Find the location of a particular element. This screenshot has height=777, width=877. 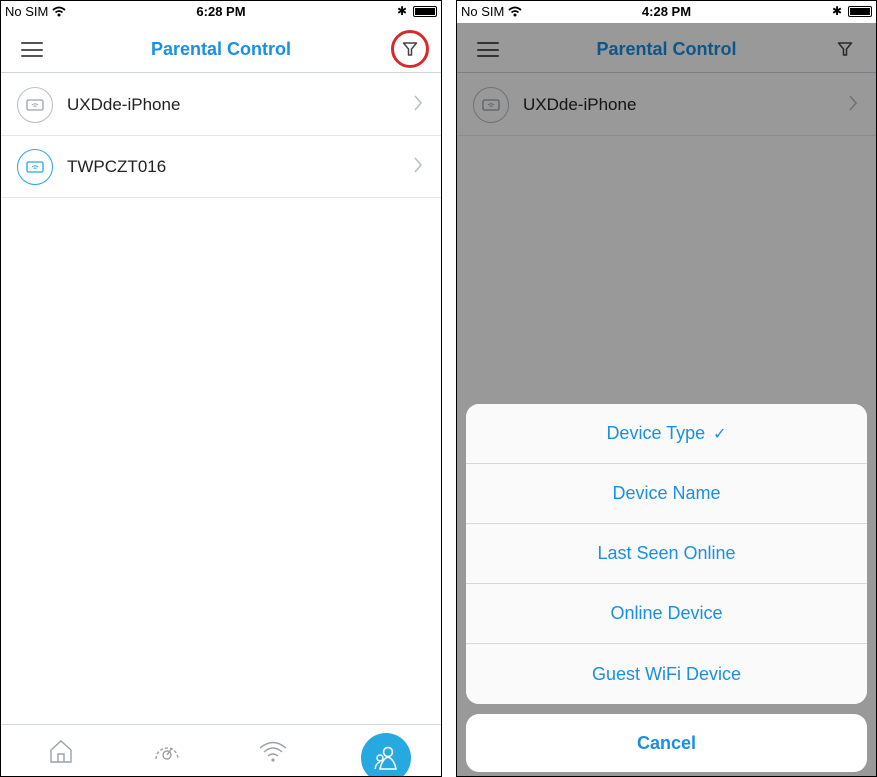

sort-option-label: Device Name is located at coordinates (666, 493).